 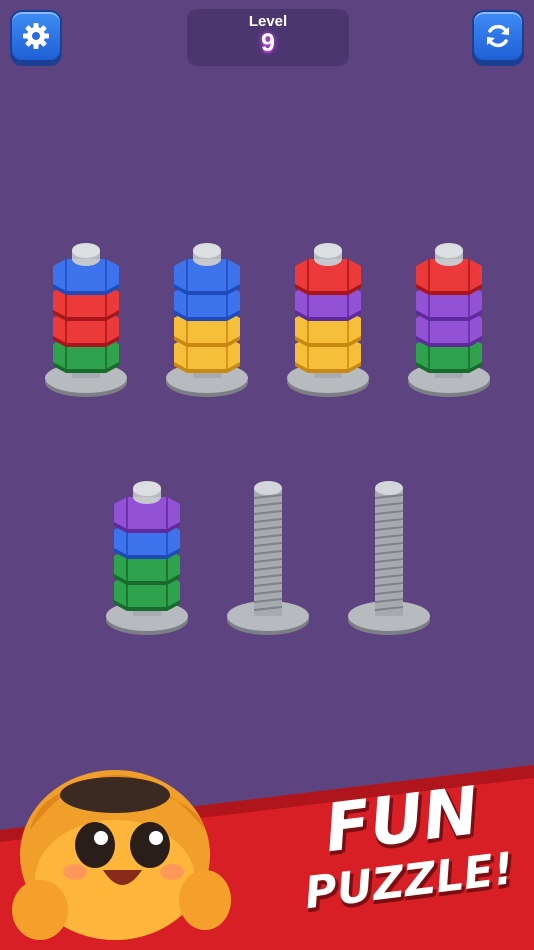 What do you see at coordinates (121, 855) in the screenshot?
I see `mascot-character` at bounding box center [121, 855].